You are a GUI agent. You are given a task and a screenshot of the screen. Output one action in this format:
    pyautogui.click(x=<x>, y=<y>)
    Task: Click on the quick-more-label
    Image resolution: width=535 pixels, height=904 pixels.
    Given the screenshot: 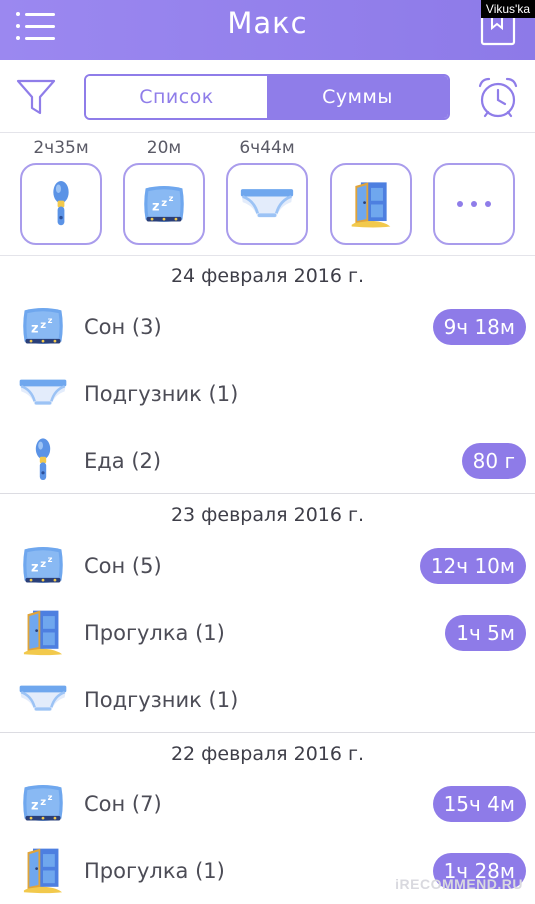 What is the action you would take?
    pyautogui.click(x=474, y=148)
    